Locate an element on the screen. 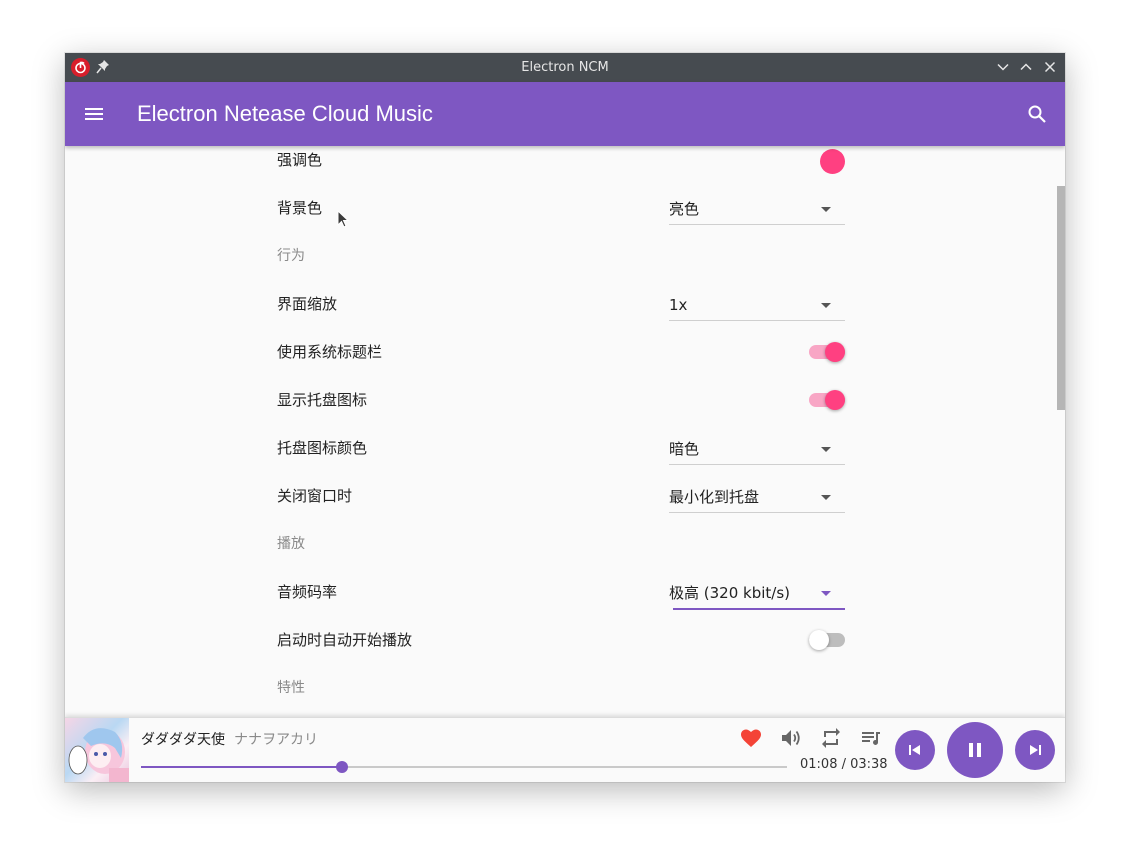 Image resolution: width=1130 pixels, height=859 pixels. setting-system-titlebar: 使用系统标题栏 is located at coordinates (561, 358).